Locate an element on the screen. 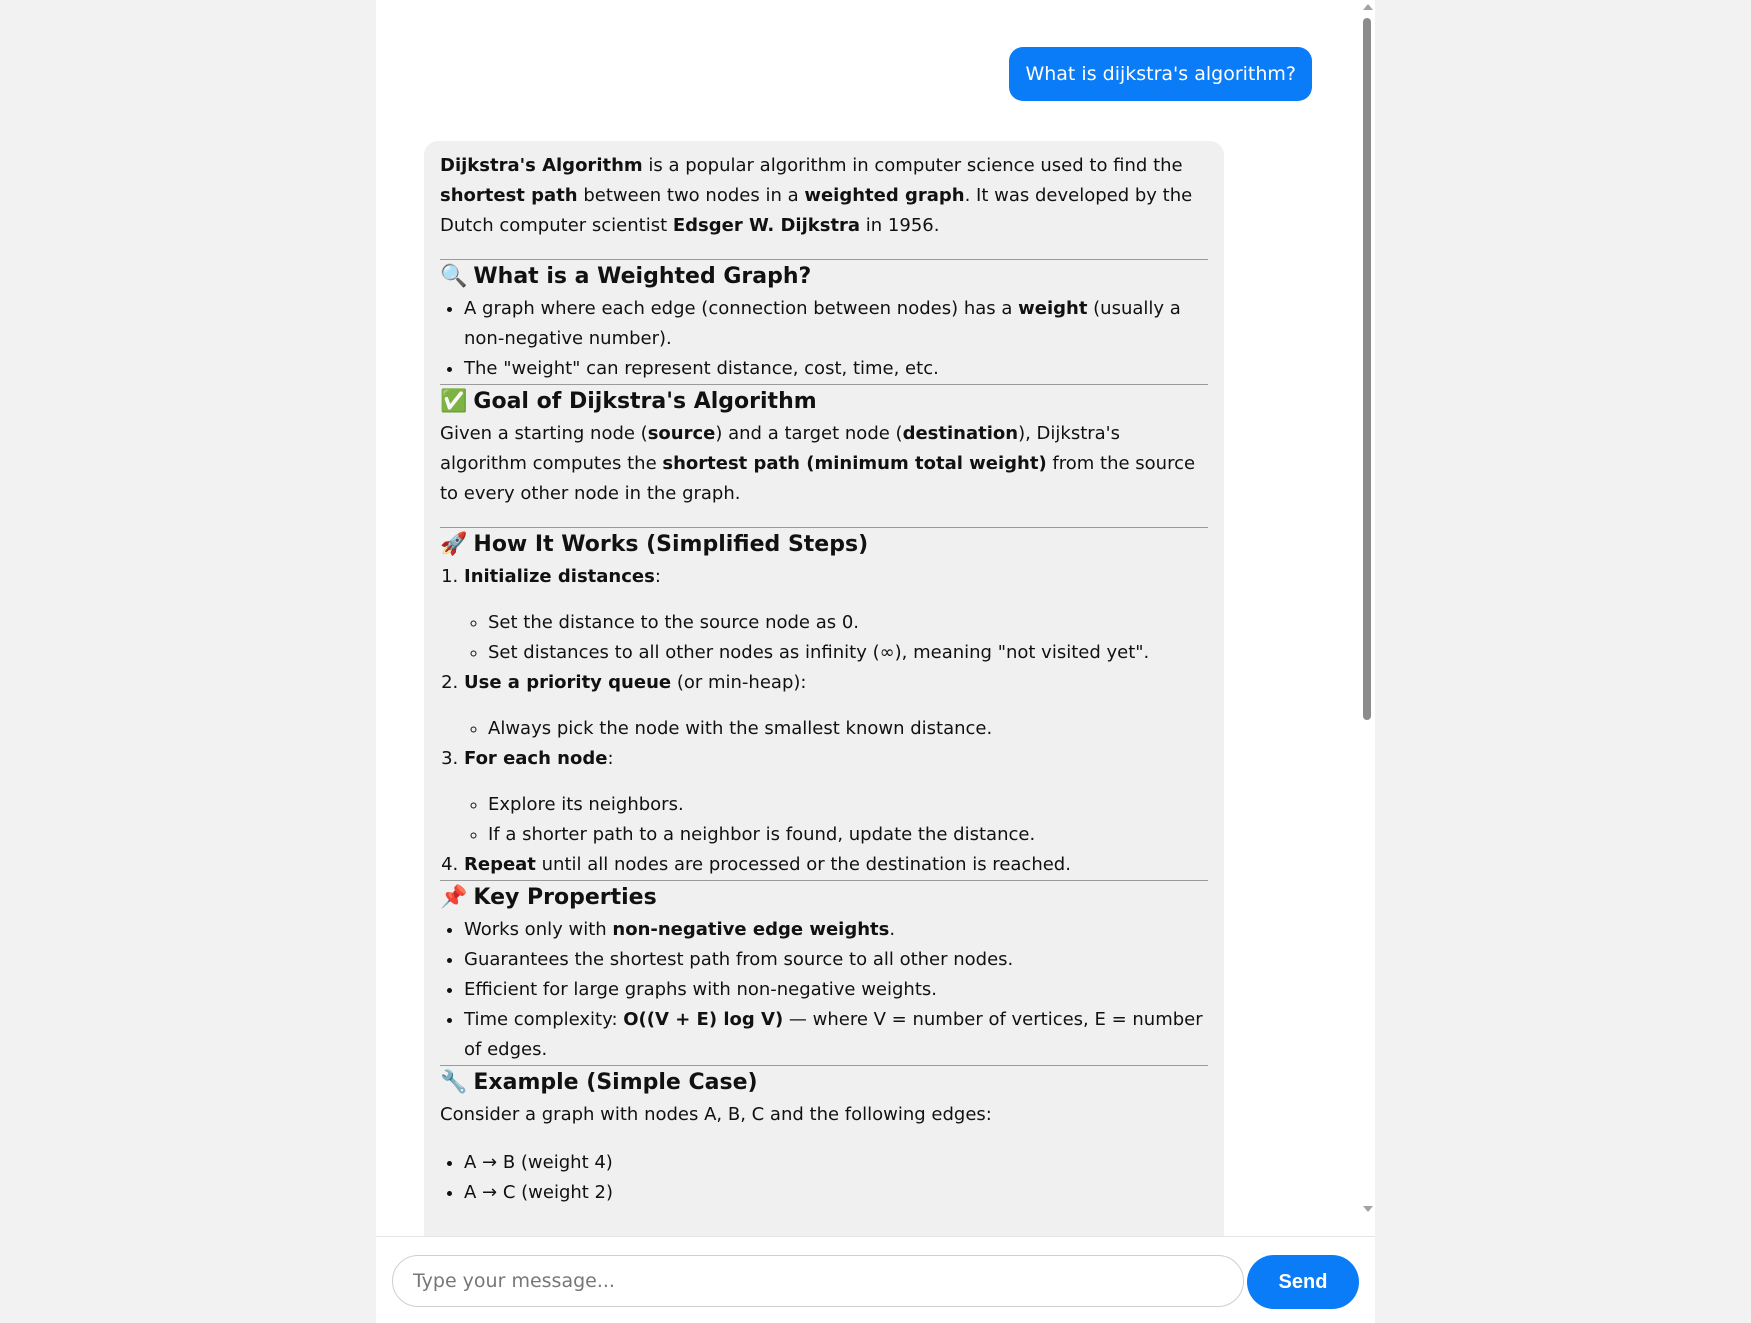 This screenshot has width=1751, height=1323. section-heading-key-properties: 📌 Key Properties is located at coordinates (548, 897).